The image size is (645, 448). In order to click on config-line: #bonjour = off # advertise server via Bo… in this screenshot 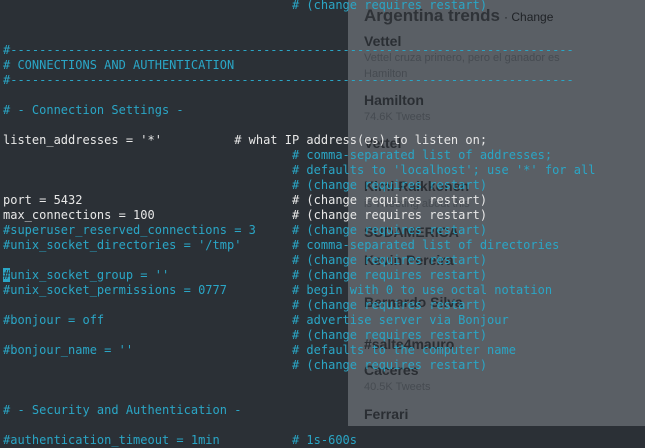, I will do `click(256, 320)`.